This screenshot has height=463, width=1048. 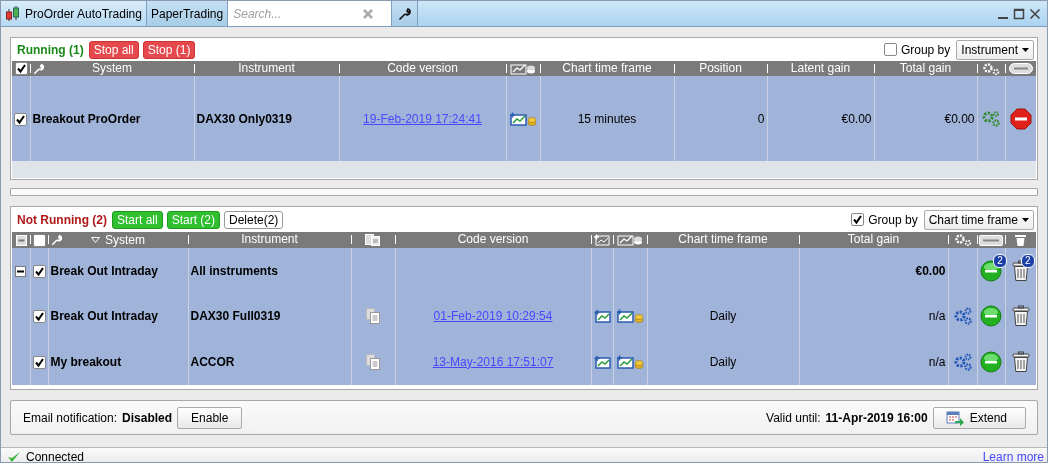 What do you see at coordinates (113, 49) in the screenshot?
I see `stop-button: Stop all` at bounding box center [113, 49].